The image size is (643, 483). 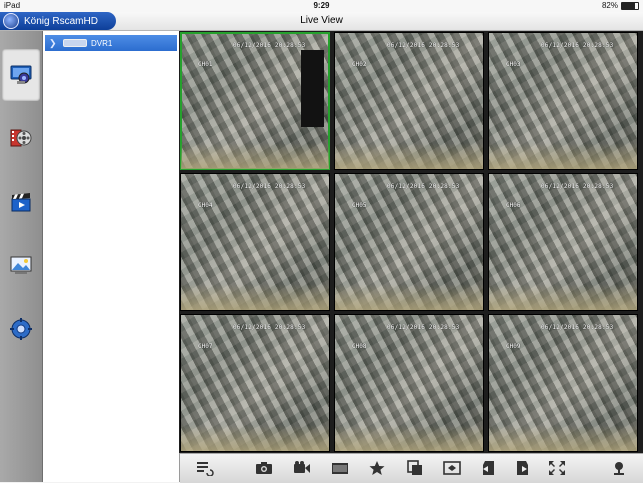 What do you see at coordinates (630, 5) in the screenshot?
I see `battery-icon` at bounding box center [630, 5].